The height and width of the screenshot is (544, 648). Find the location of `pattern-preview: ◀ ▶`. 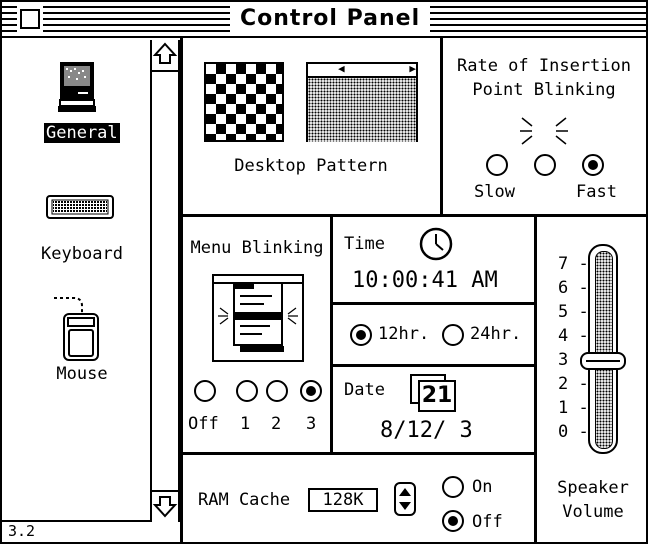

pattern-preview: ◀ ▶ is located at coordinates (362, 102).